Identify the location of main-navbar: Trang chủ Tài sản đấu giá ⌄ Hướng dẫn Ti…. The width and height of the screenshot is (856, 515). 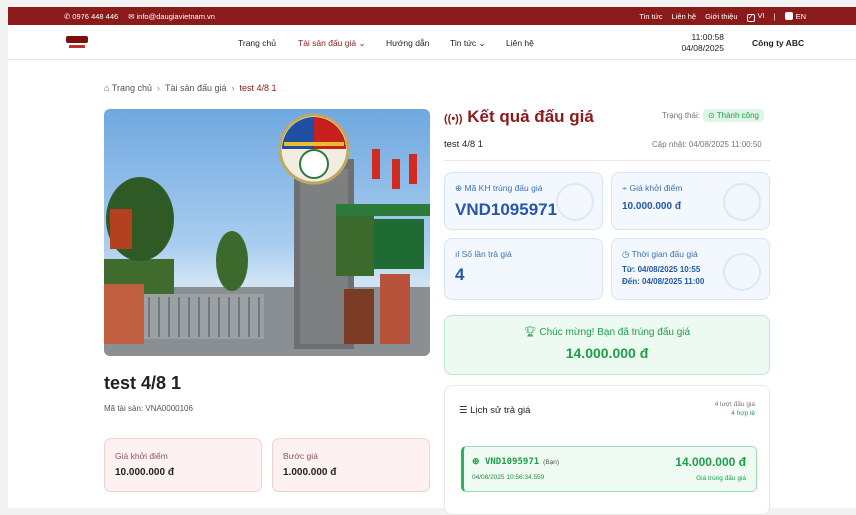
(432, 42).